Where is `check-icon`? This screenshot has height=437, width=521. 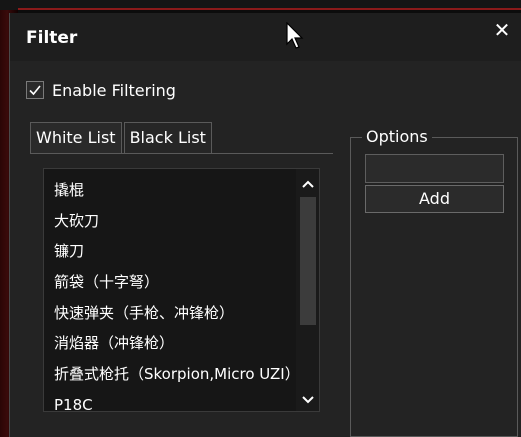
check-icon is located at coordinates (35, 90).